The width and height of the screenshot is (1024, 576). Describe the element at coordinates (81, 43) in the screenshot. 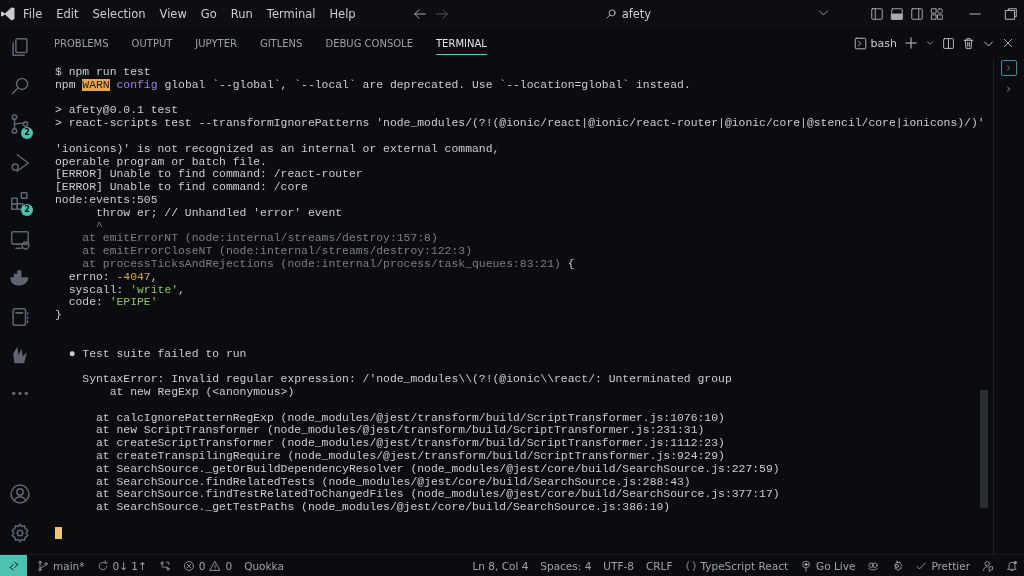

I see `panel-tab: PROBLEMS` at that location.